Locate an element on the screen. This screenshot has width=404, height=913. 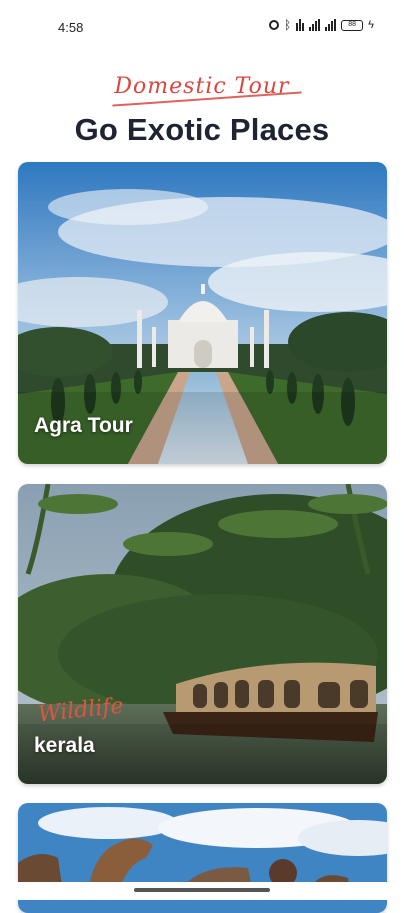
home-indicator is located at coordinates (202, 890).